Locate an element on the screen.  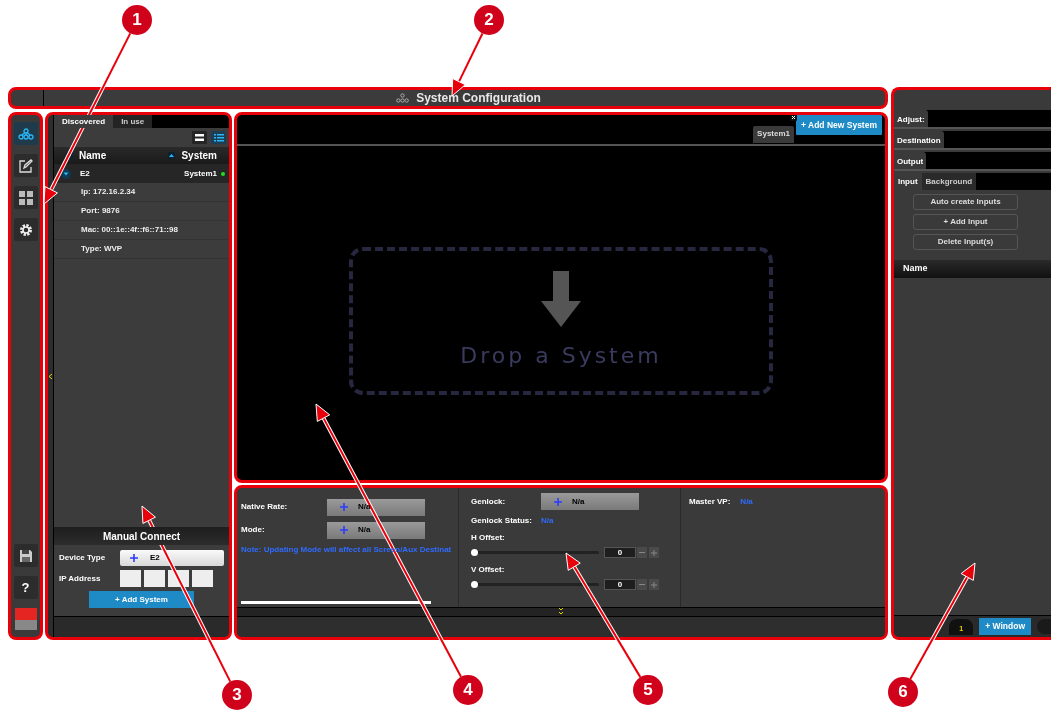
add-system-button: + Add System is located at coordinates (141, 599).